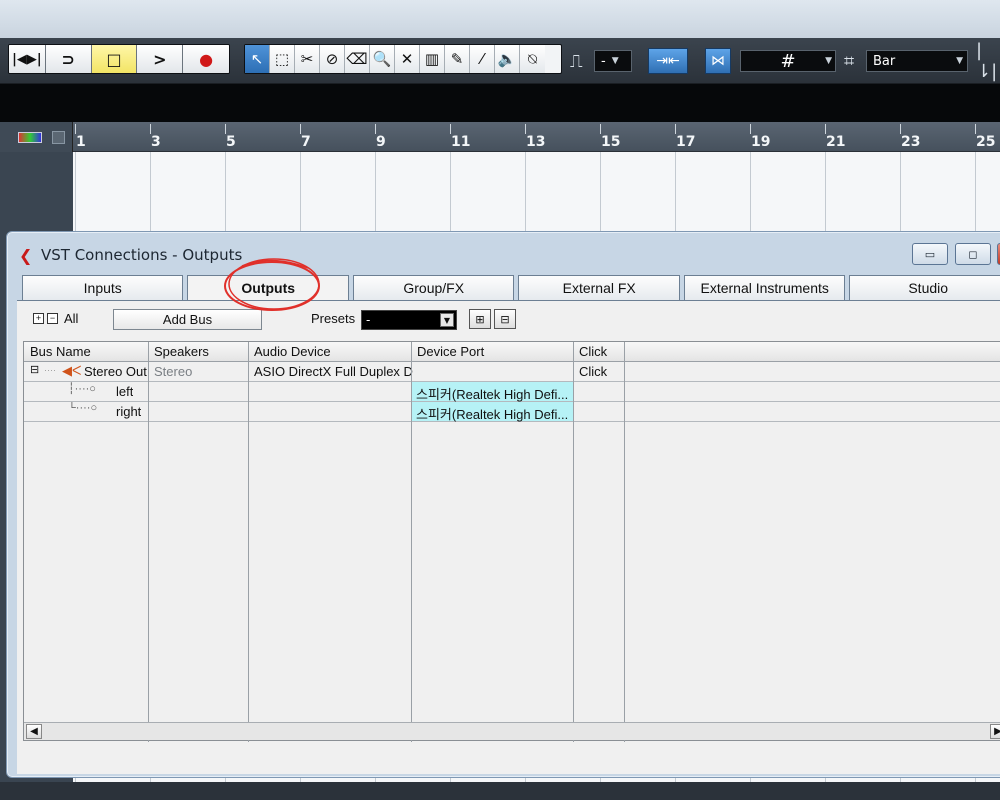 The height and width of the screenshot is (800, 1000). I want to click on magnifier-icon: 🔍, so click(382, 59).